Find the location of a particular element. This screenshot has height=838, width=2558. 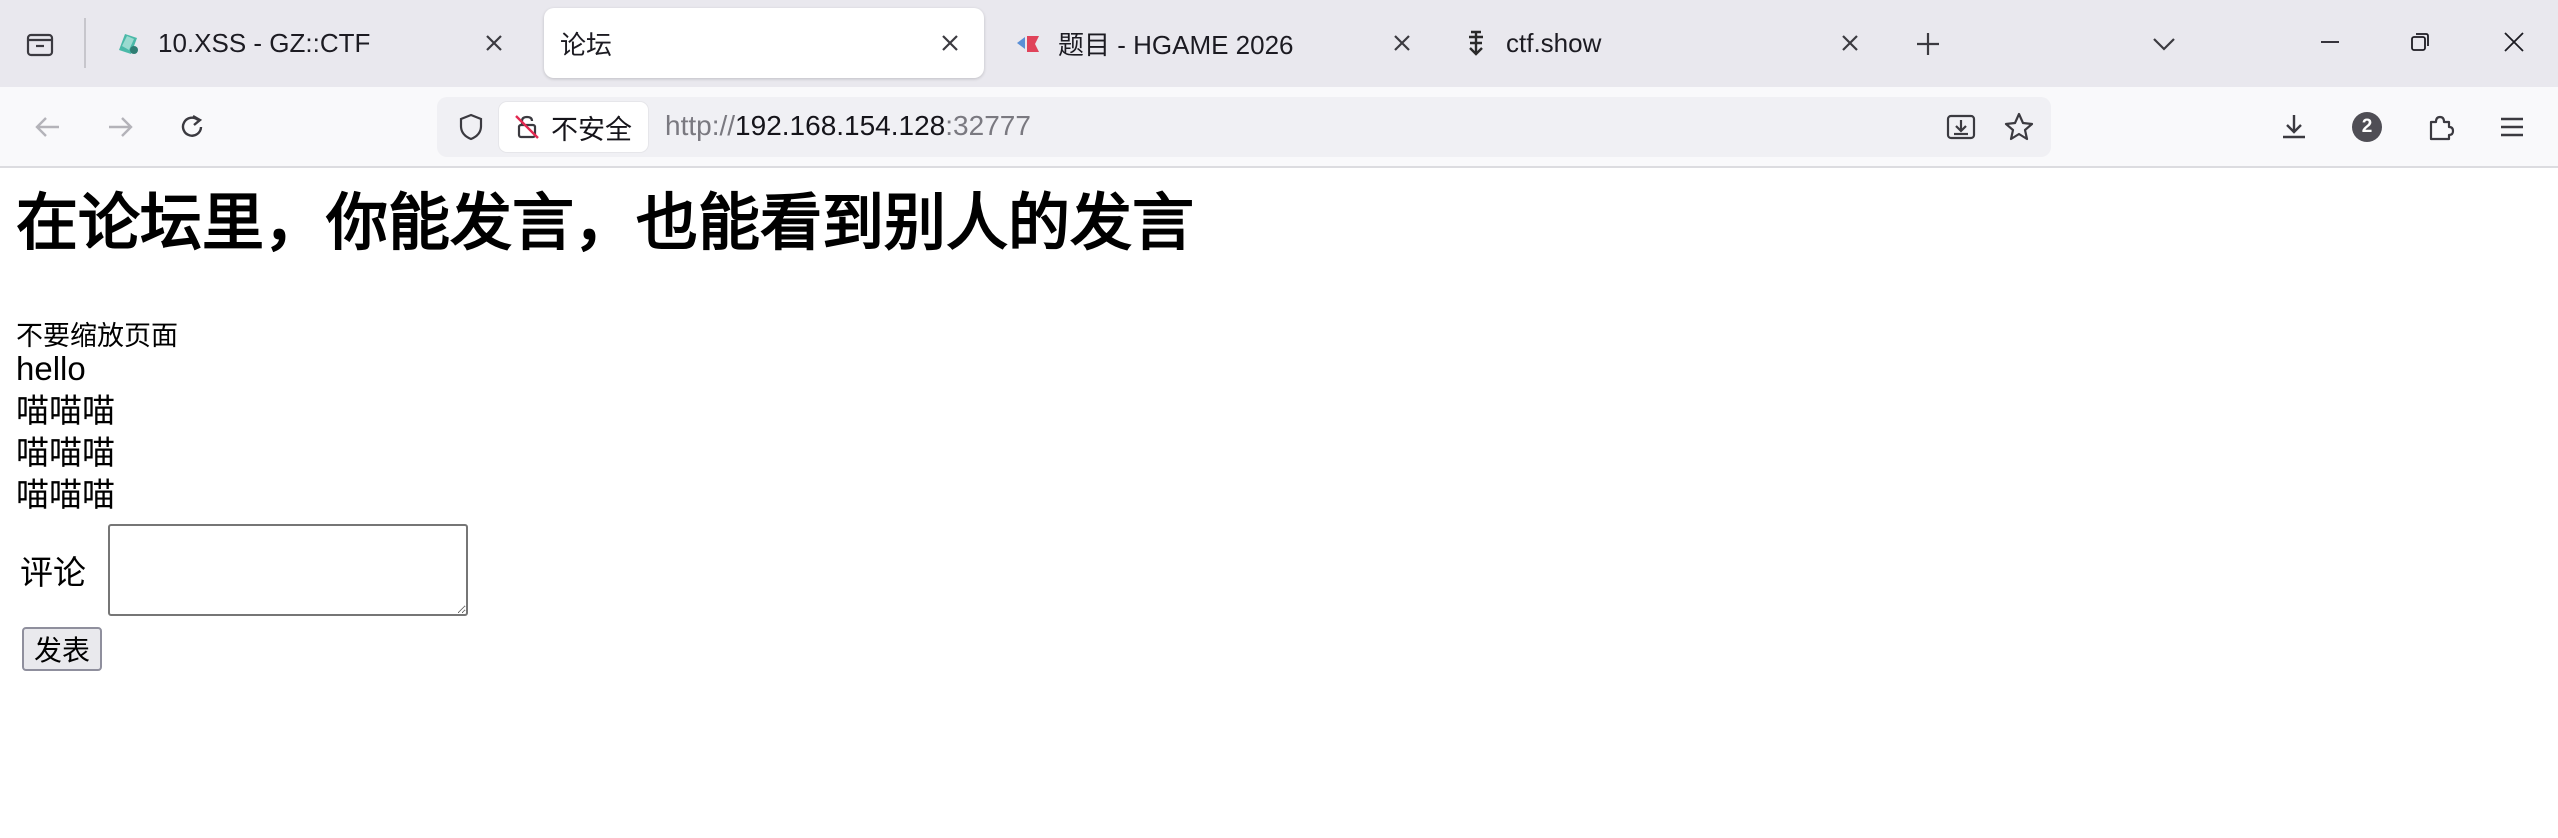

close-icon is located at coordinates (2514, 42).